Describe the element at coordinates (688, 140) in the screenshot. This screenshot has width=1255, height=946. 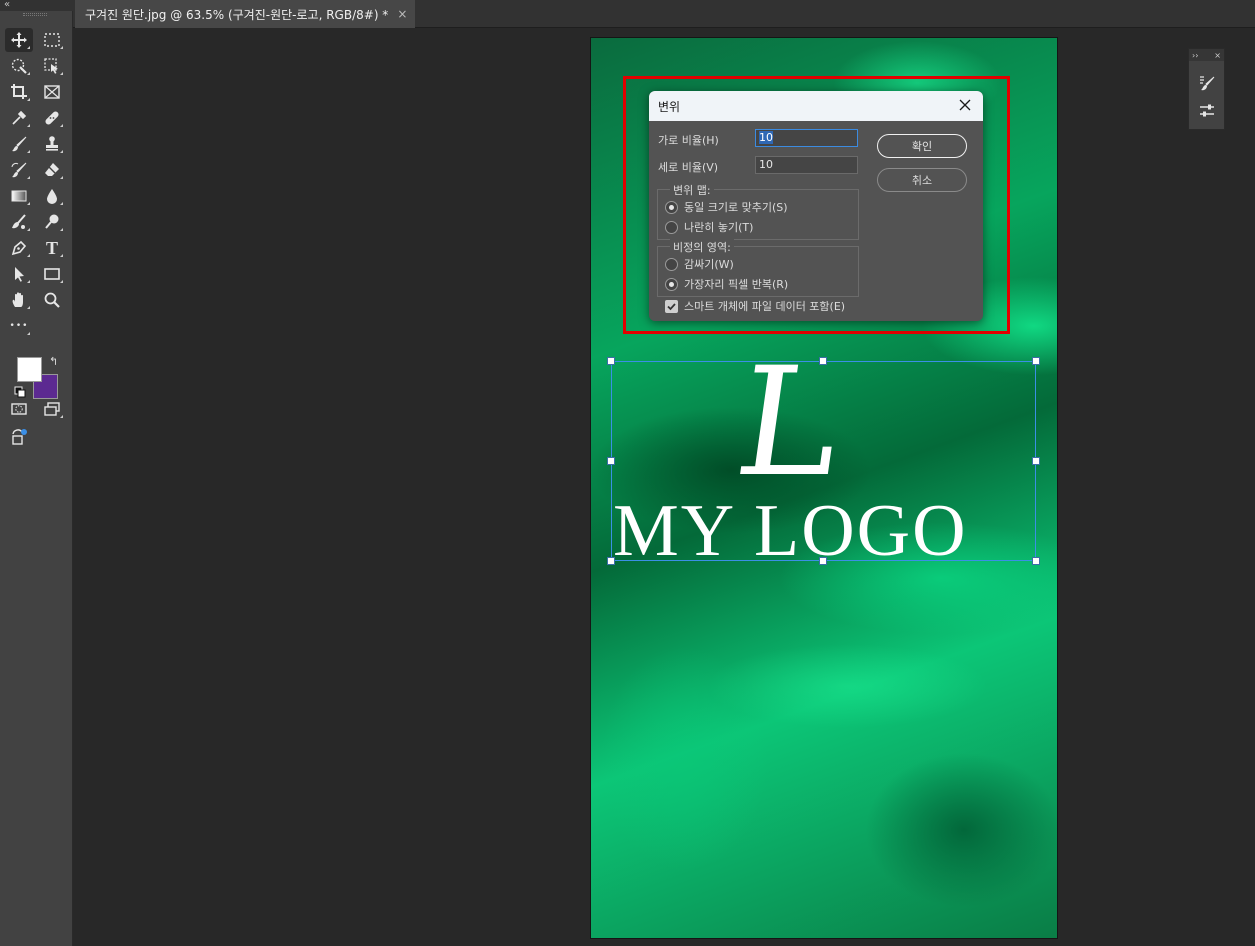
I see `horizontal-scale-label: 가로 비율(H)` at that location.